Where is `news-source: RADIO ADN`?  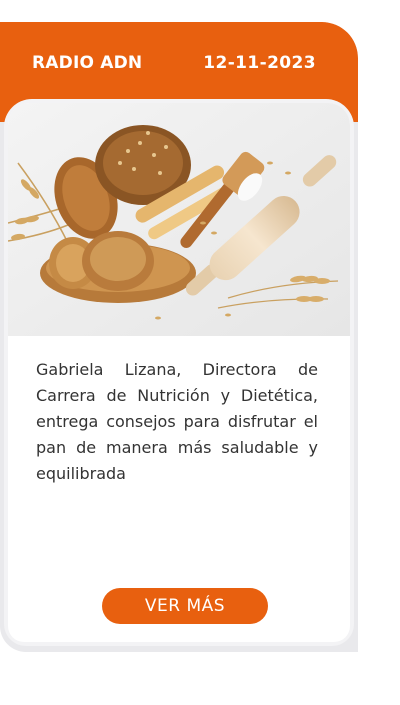 news-source: RADIO ADN is located at coordinates (87, 63).